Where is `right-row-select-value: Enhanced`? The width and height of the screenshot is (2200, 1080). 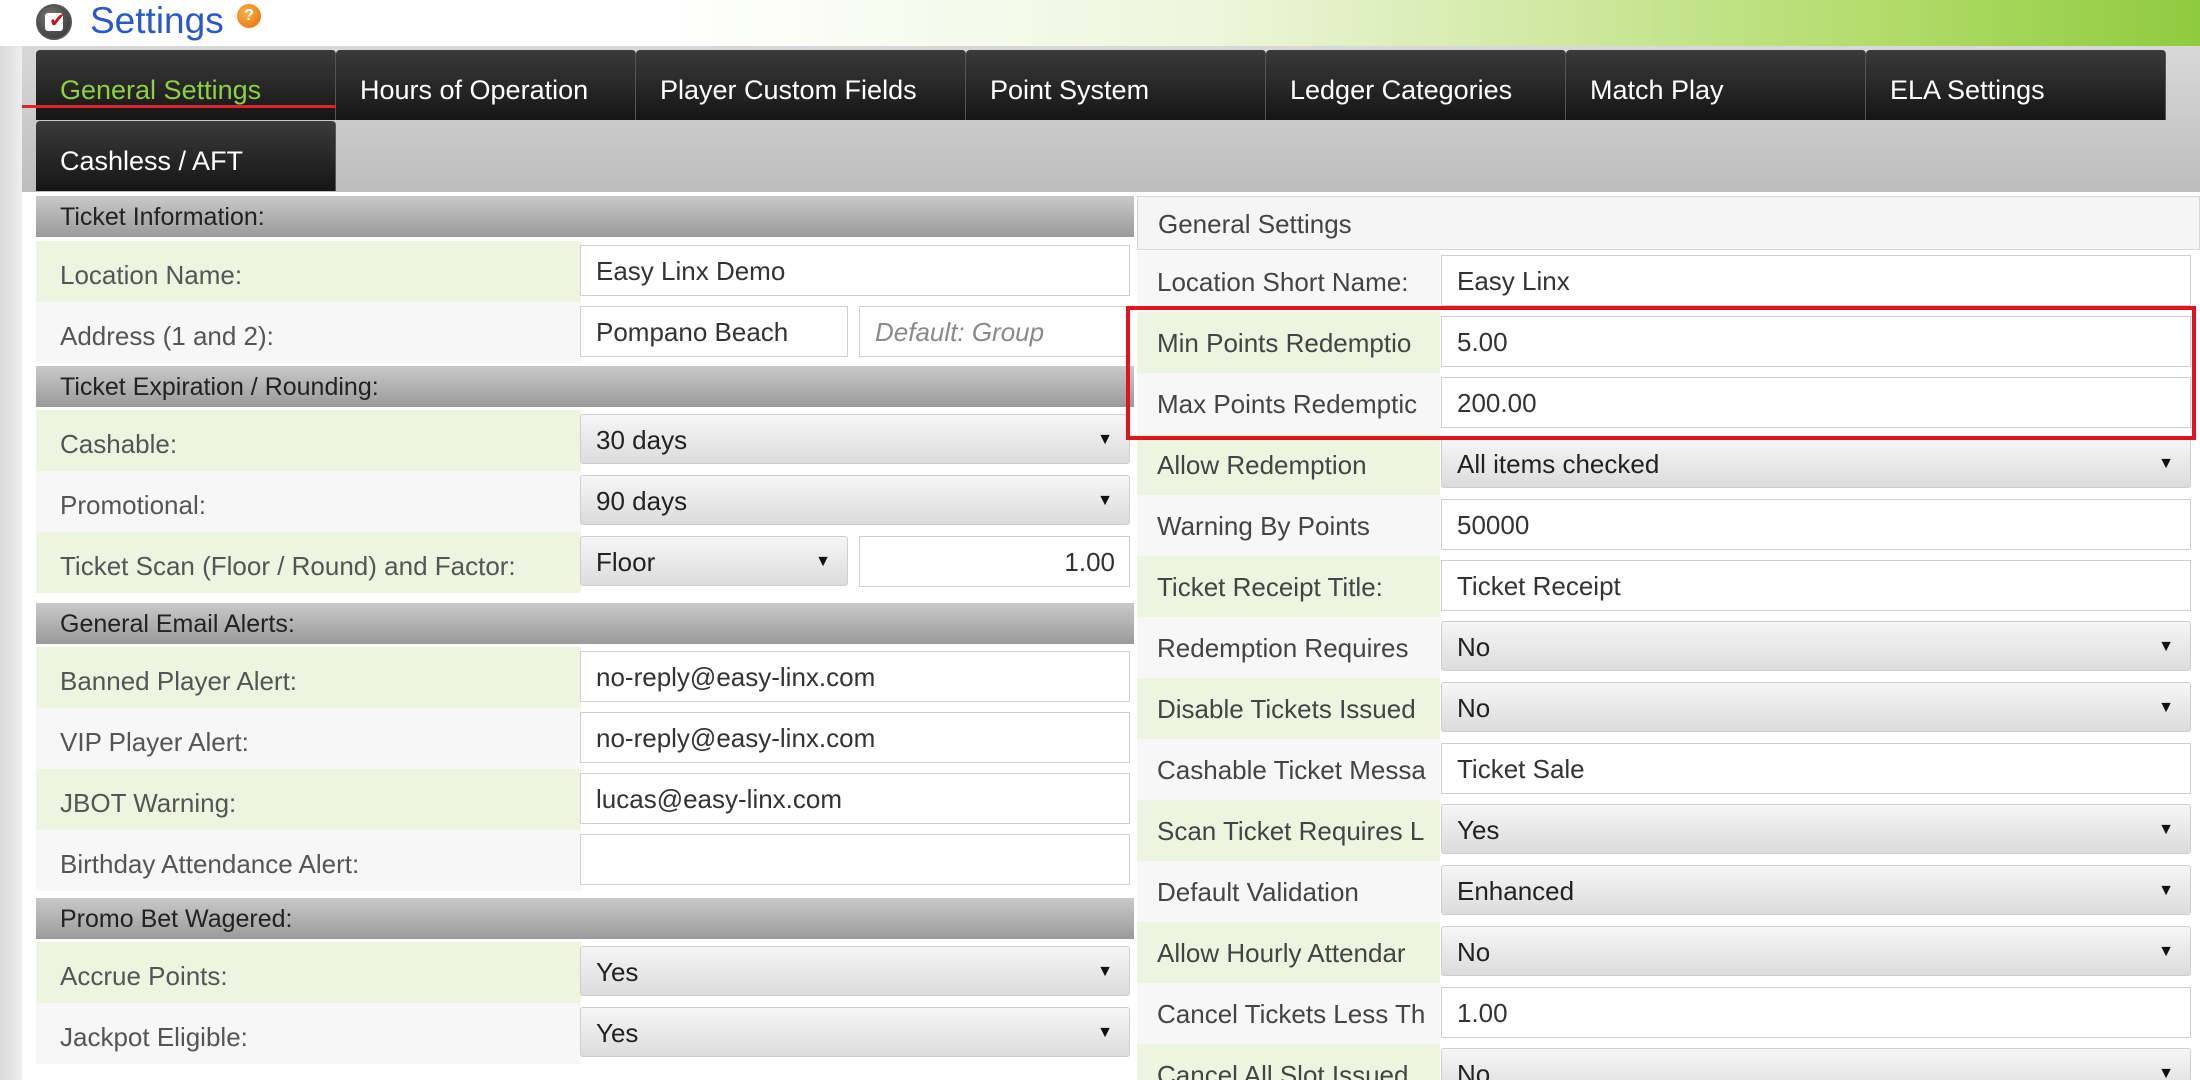 right-row-select-value: Enhanced is located at coordinates (1516, 891).